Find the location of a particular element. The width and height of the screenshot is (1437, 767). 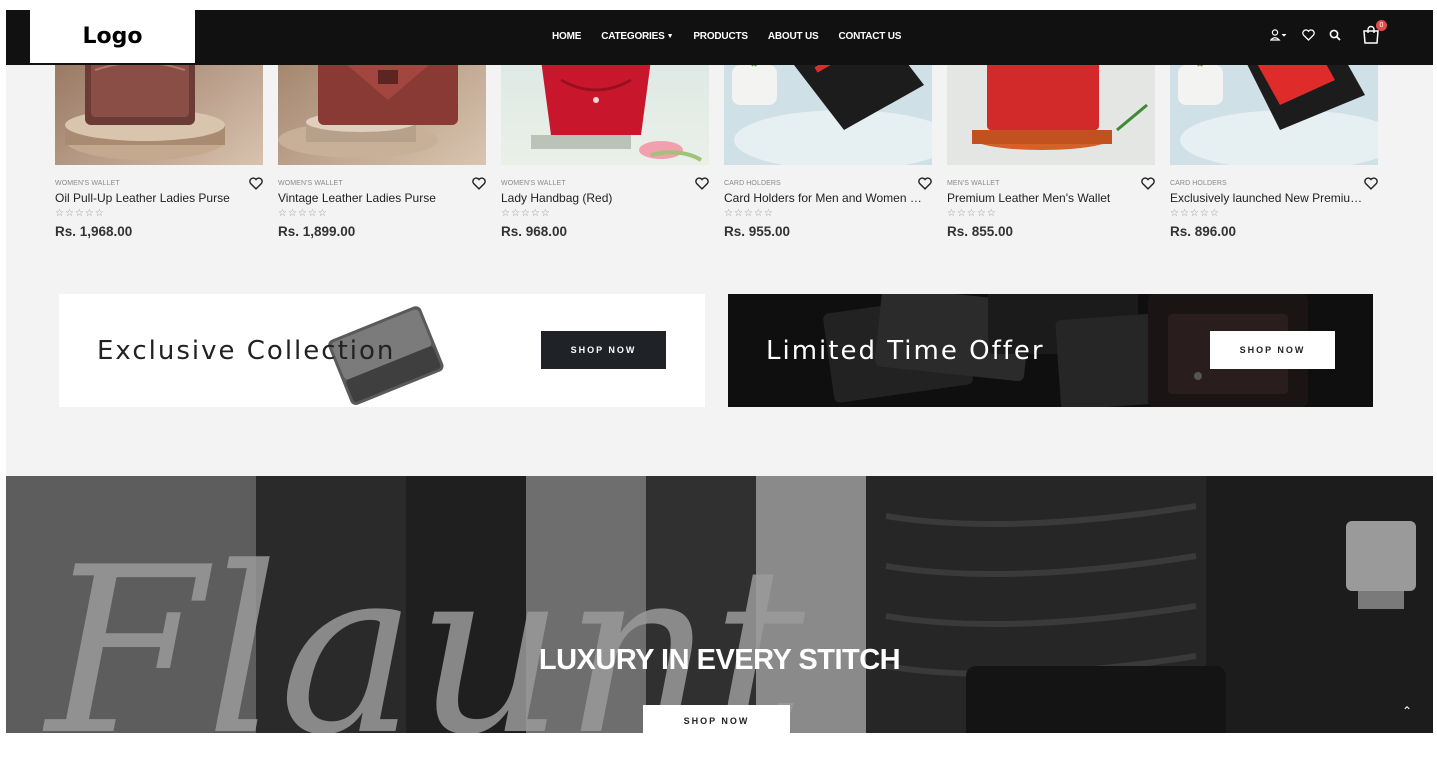

cart-count-badge: 0 is located at coordinates (1381, 25).